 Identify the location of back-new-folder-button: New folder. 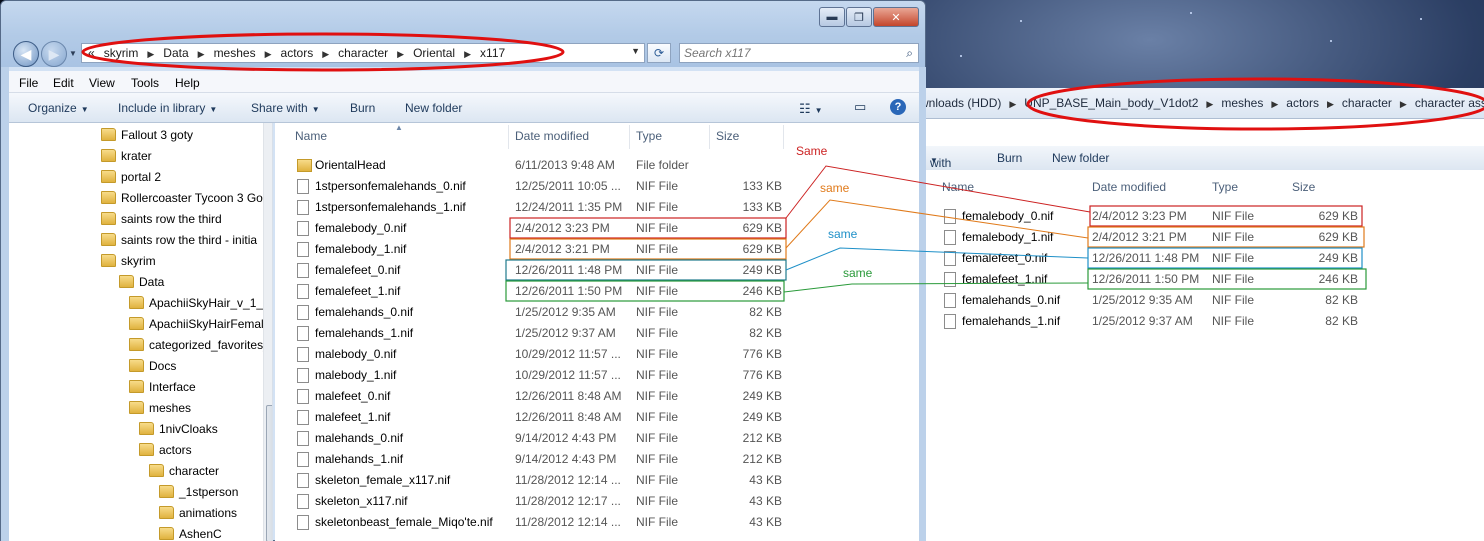
(1080, 158).